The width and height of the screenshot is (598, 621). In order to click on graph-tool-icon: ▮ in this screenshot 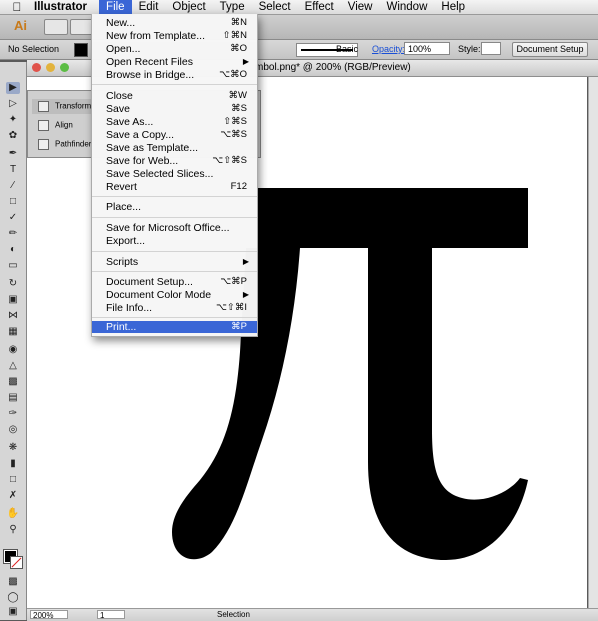, I will do `click(13, 464)`.